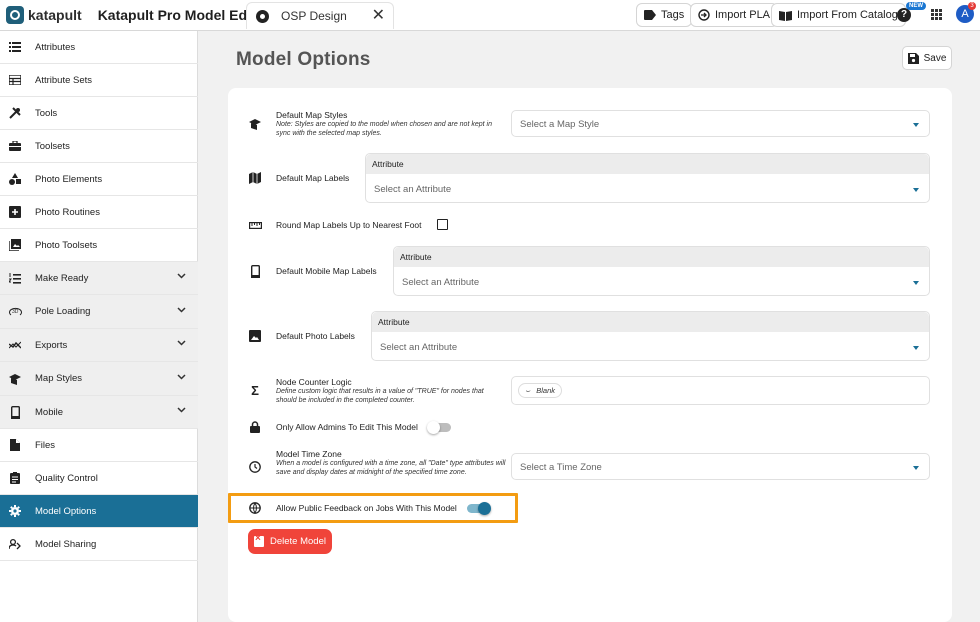  Describe the element at coordinates (661, 257) in the screenshot. I see `mobile-labels-header: Attribute` at that location.